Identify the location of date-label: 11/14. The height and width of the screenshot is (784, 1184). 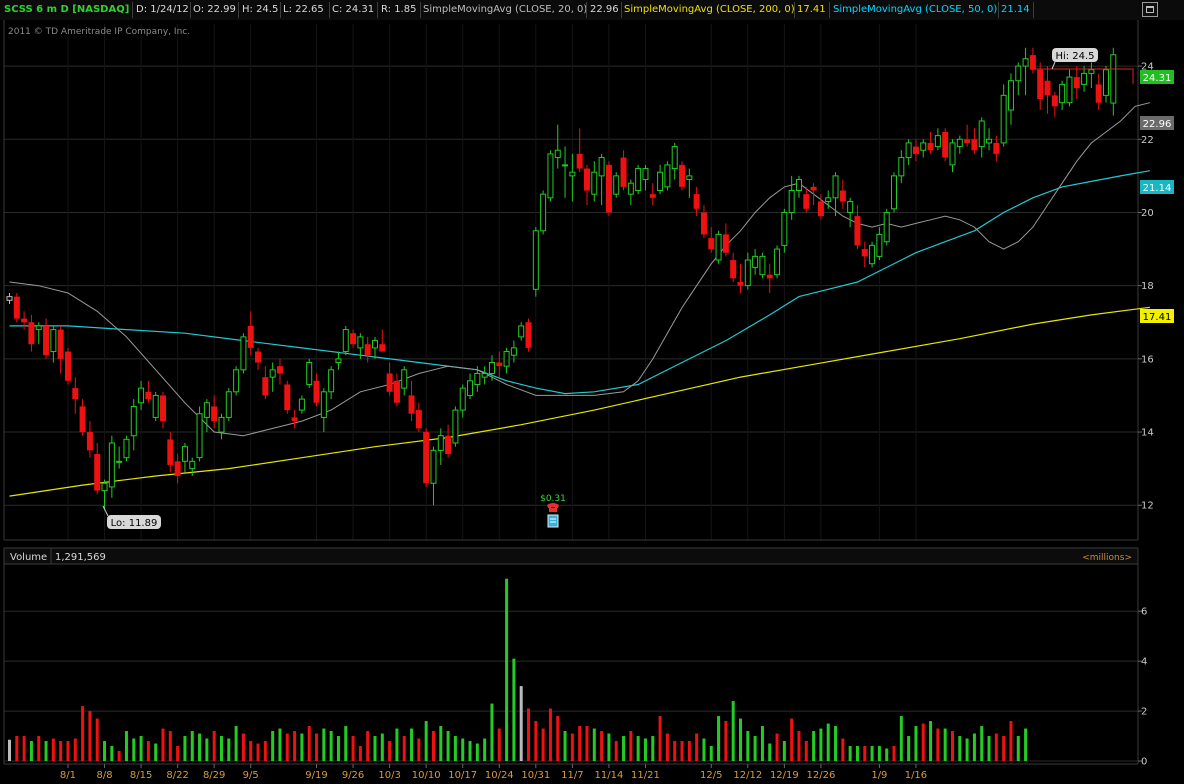
(609, 775).